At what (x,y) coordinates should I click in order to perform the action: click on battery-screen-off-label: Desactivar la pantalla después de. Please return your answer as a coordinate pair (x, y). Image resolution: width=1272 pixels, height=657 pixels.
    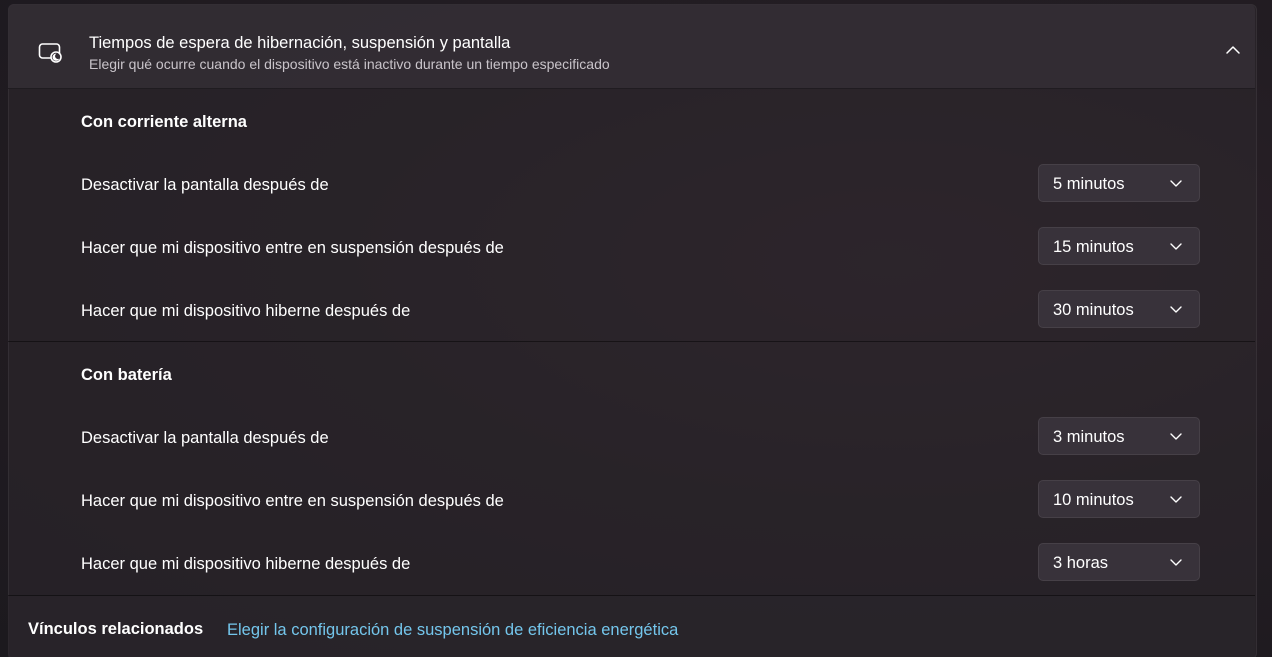
    Looking at the image, I should click on (205, 438).